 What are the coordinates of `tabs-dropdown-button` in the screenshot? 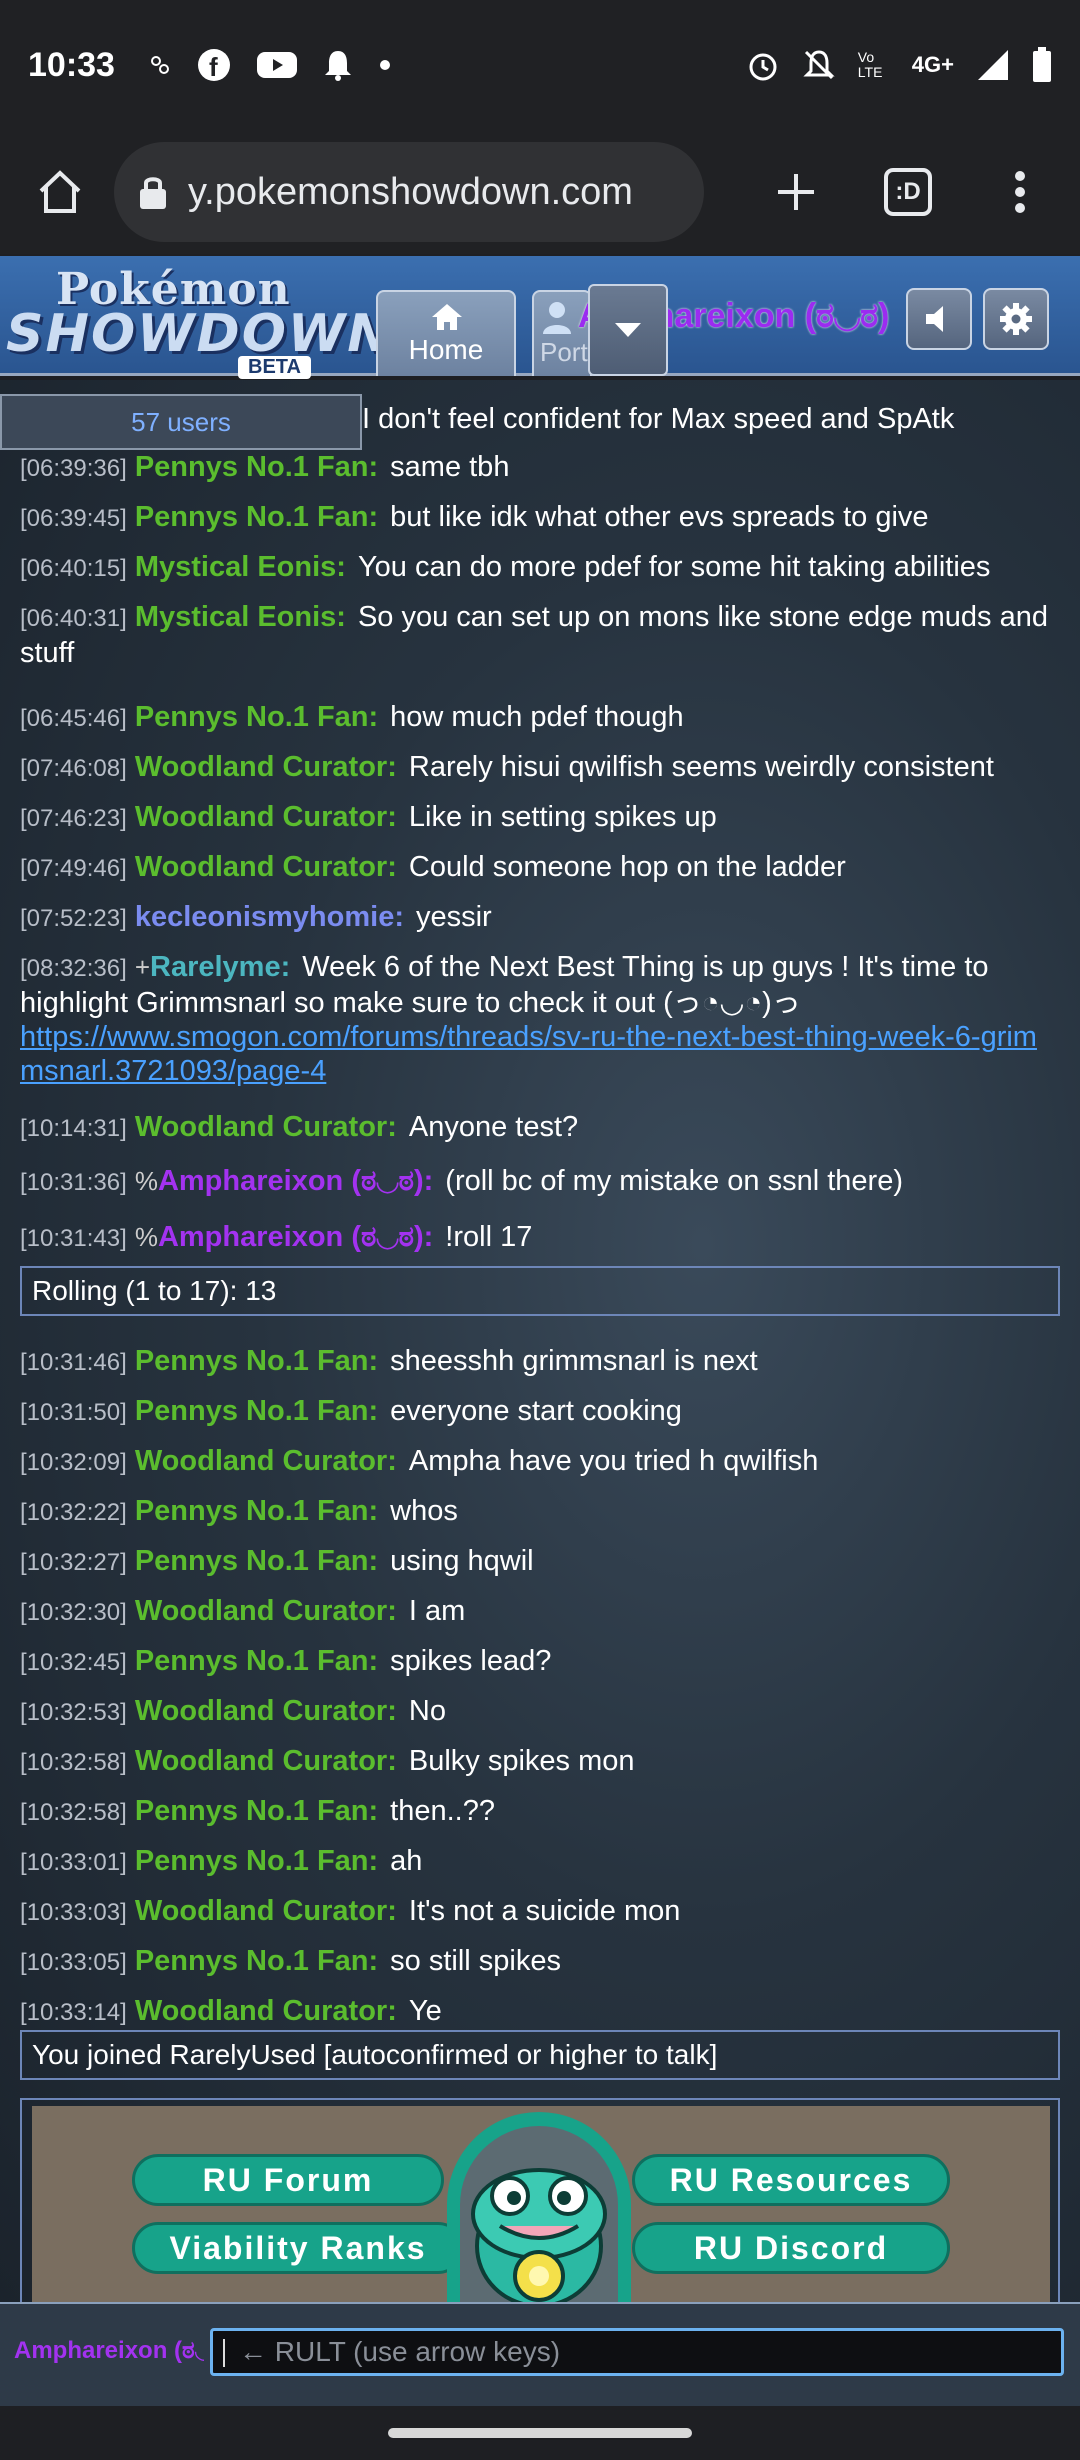 It's located at (628, 330).